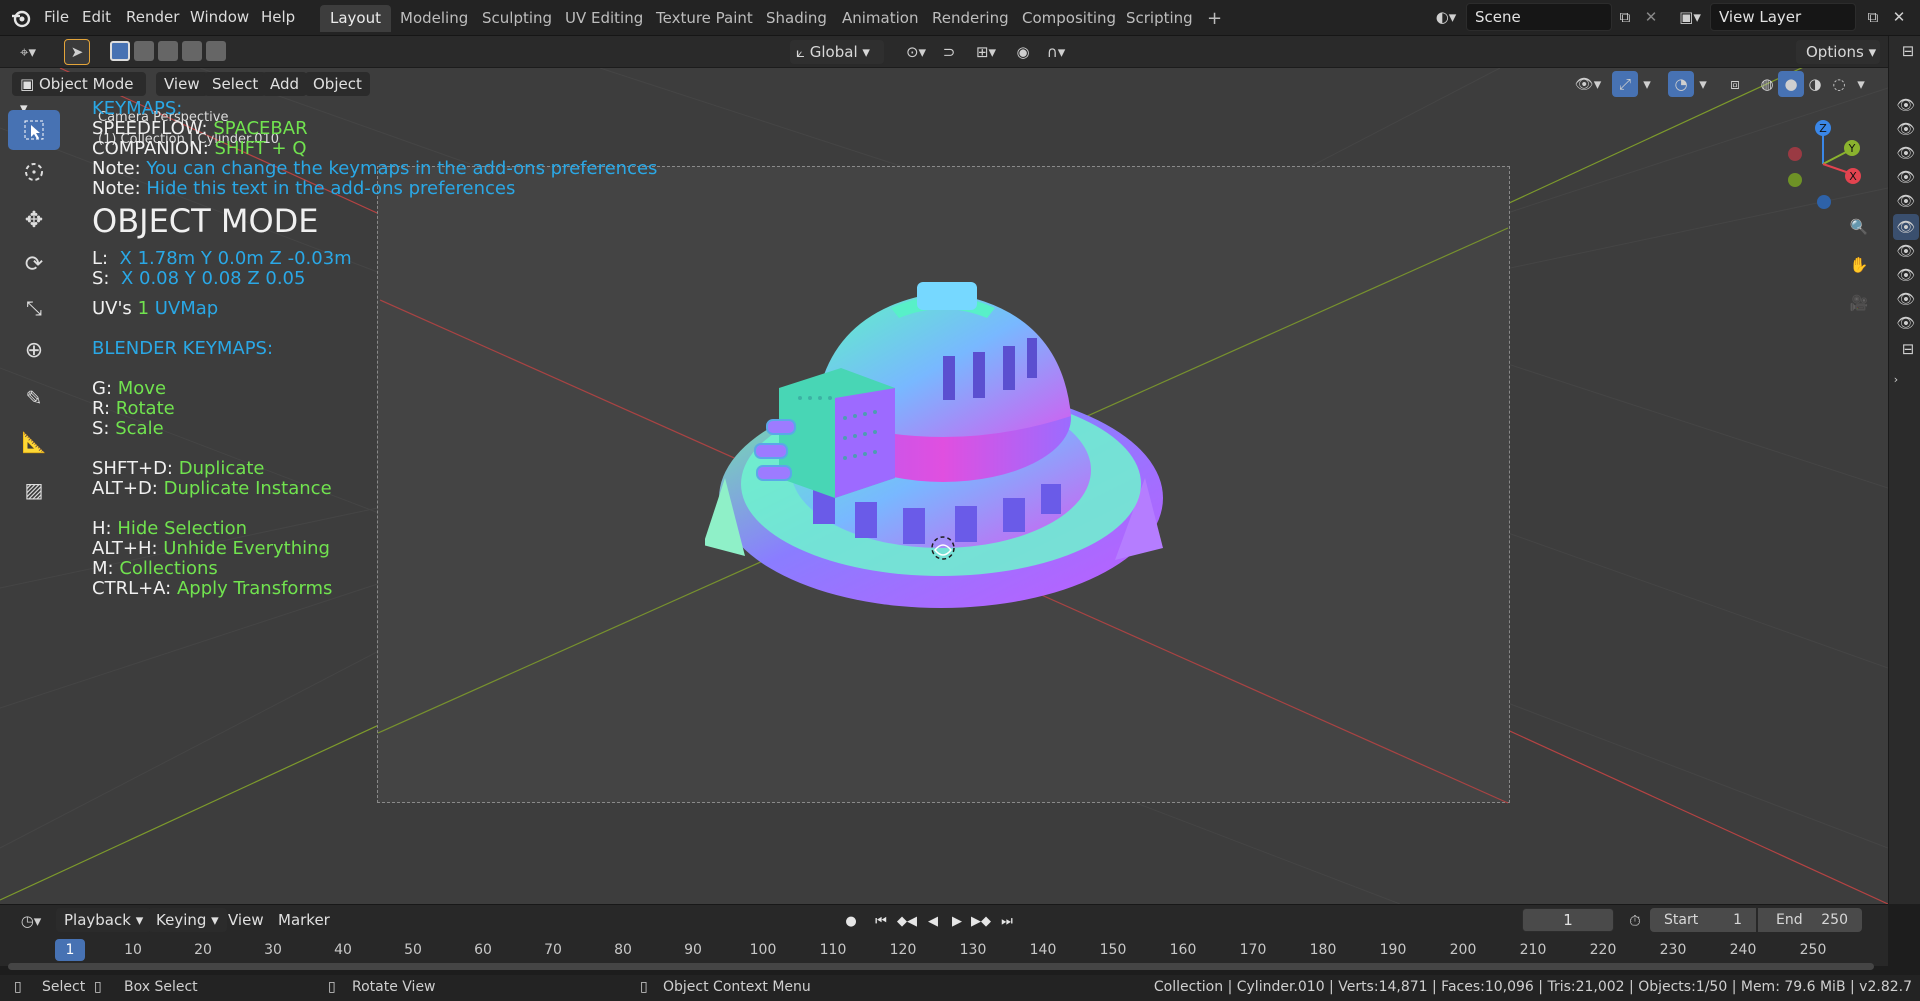 This screenshot has width=1920, height=1001. What do you see at coordinates (1681, 84) in the screenshot?
I see `overlay-toggle-icon: ◔` at bounding box center [1681, 84].